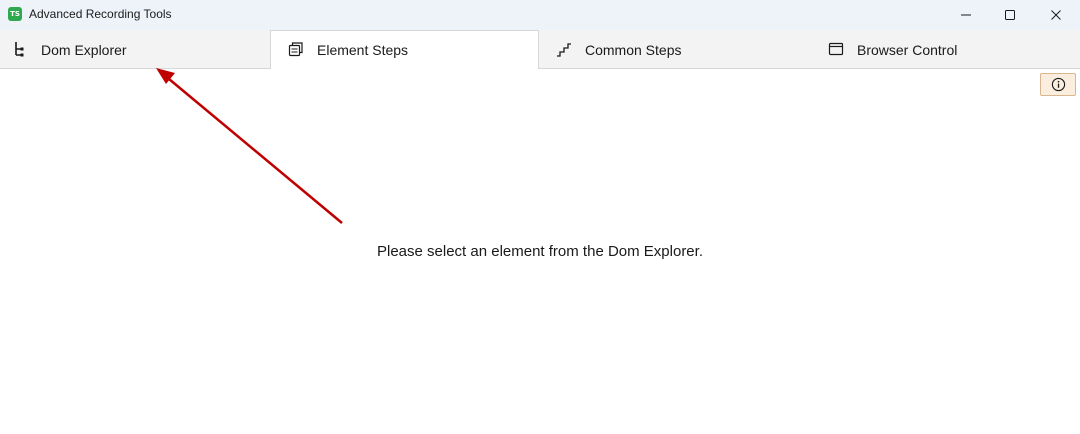 Image resolution: width=1080 pixels, height=434 pixels. I want to click on tab-label: Element Steps, so click(363, 50).